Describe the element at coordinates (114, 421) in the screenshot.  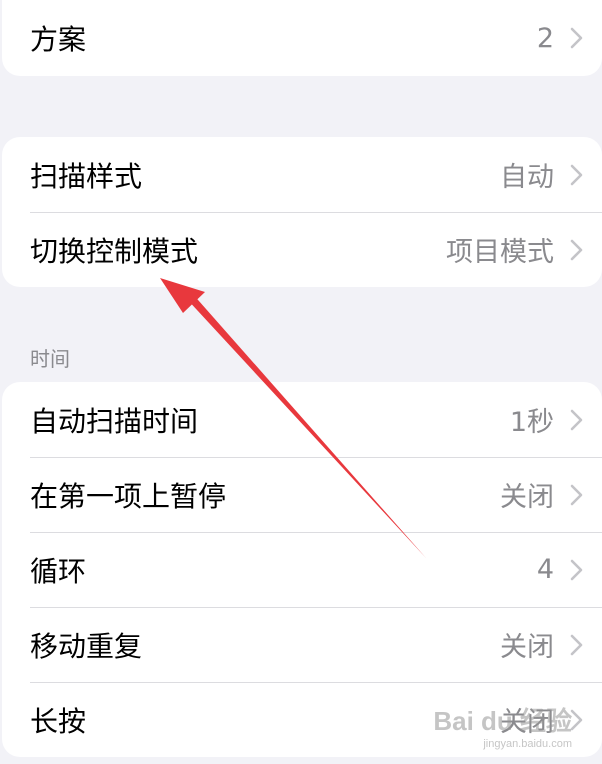
I see `row-label: 自动扫描时间` at that location.